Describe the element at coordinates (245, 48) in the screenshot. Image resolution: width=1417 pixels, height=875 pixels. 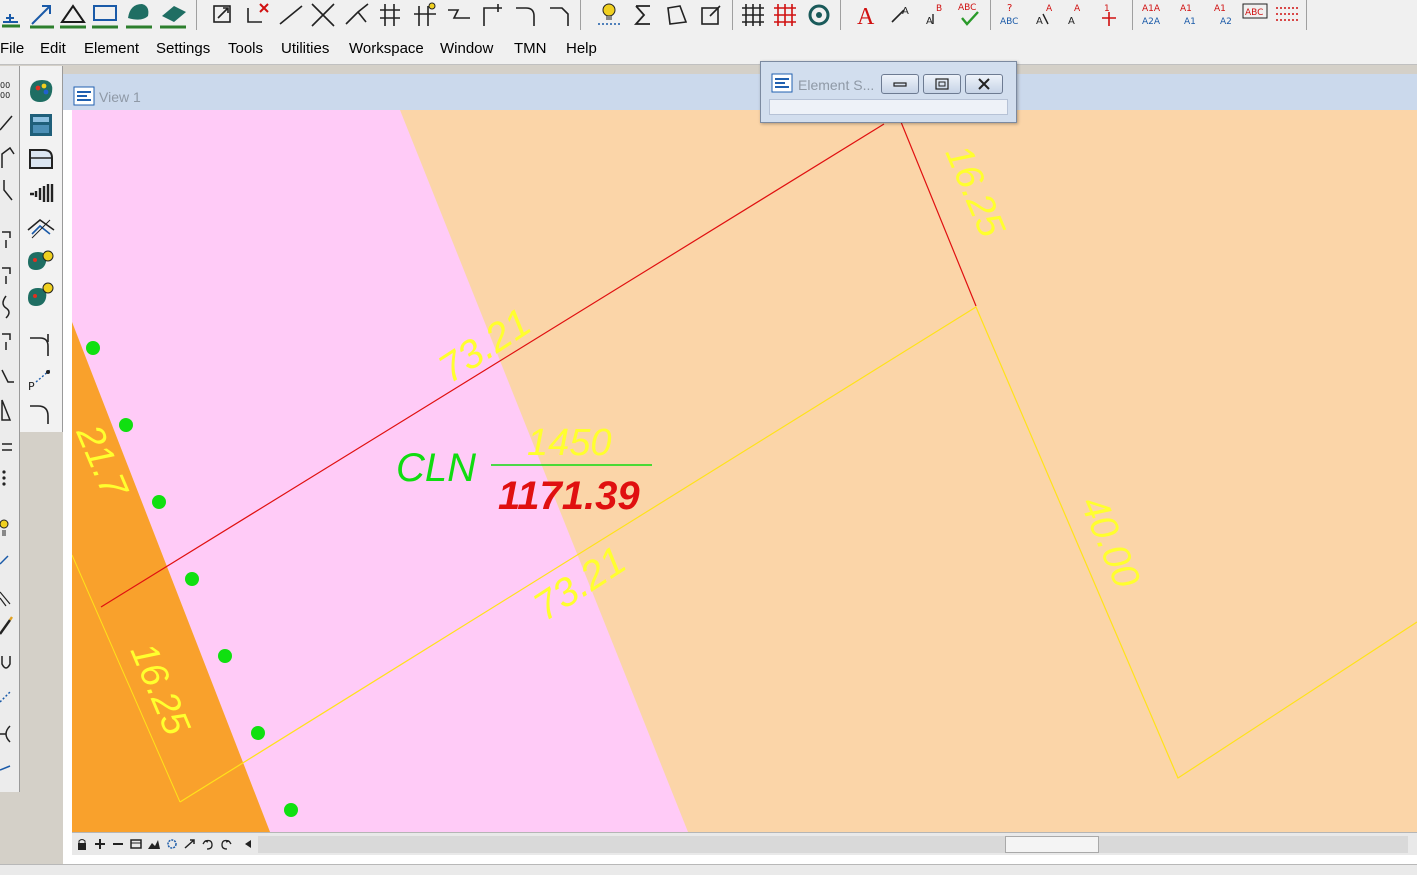
I see `menu-tools: Tools` at that location.